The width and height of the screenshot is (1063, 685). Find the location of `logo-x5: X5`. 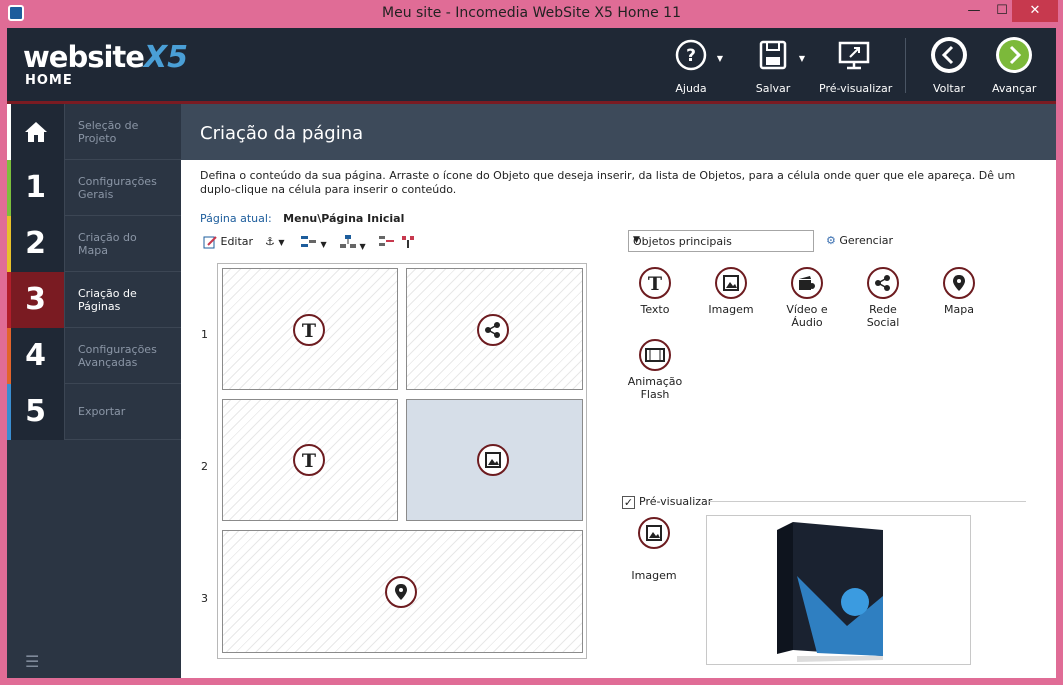

logo-x5: X5 is located at coordinates (165, 57).